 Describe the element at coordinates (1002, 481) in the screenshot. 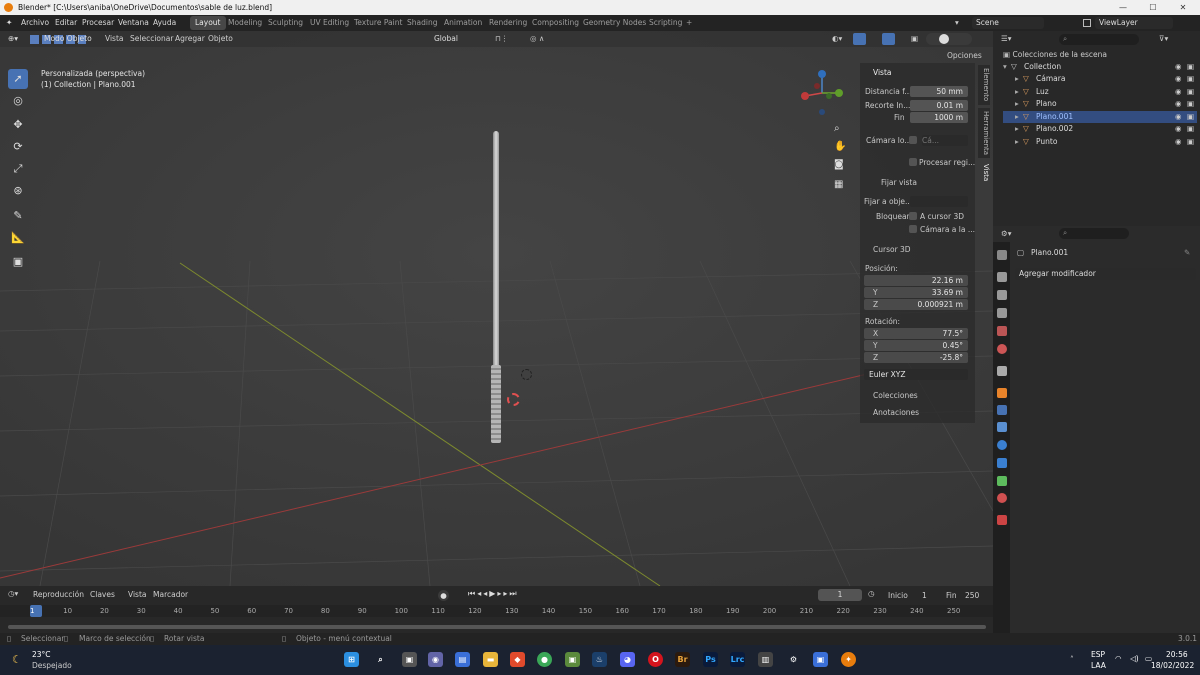

I see `data-tab-icon` at that location.